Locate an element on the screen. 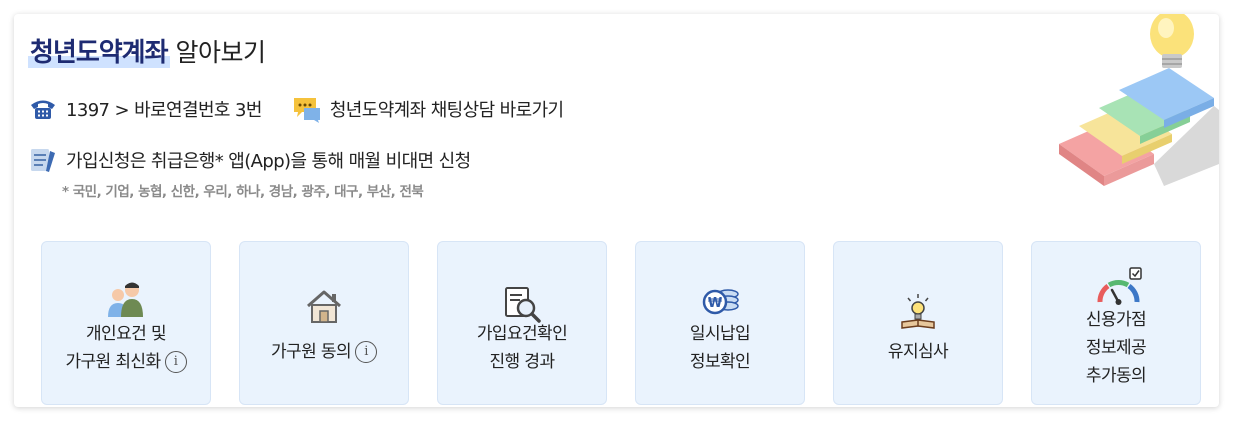 The height and width of the screenshot is (424, 1234). card-label-line: 정보확인 is located at coordinates (720, 362).